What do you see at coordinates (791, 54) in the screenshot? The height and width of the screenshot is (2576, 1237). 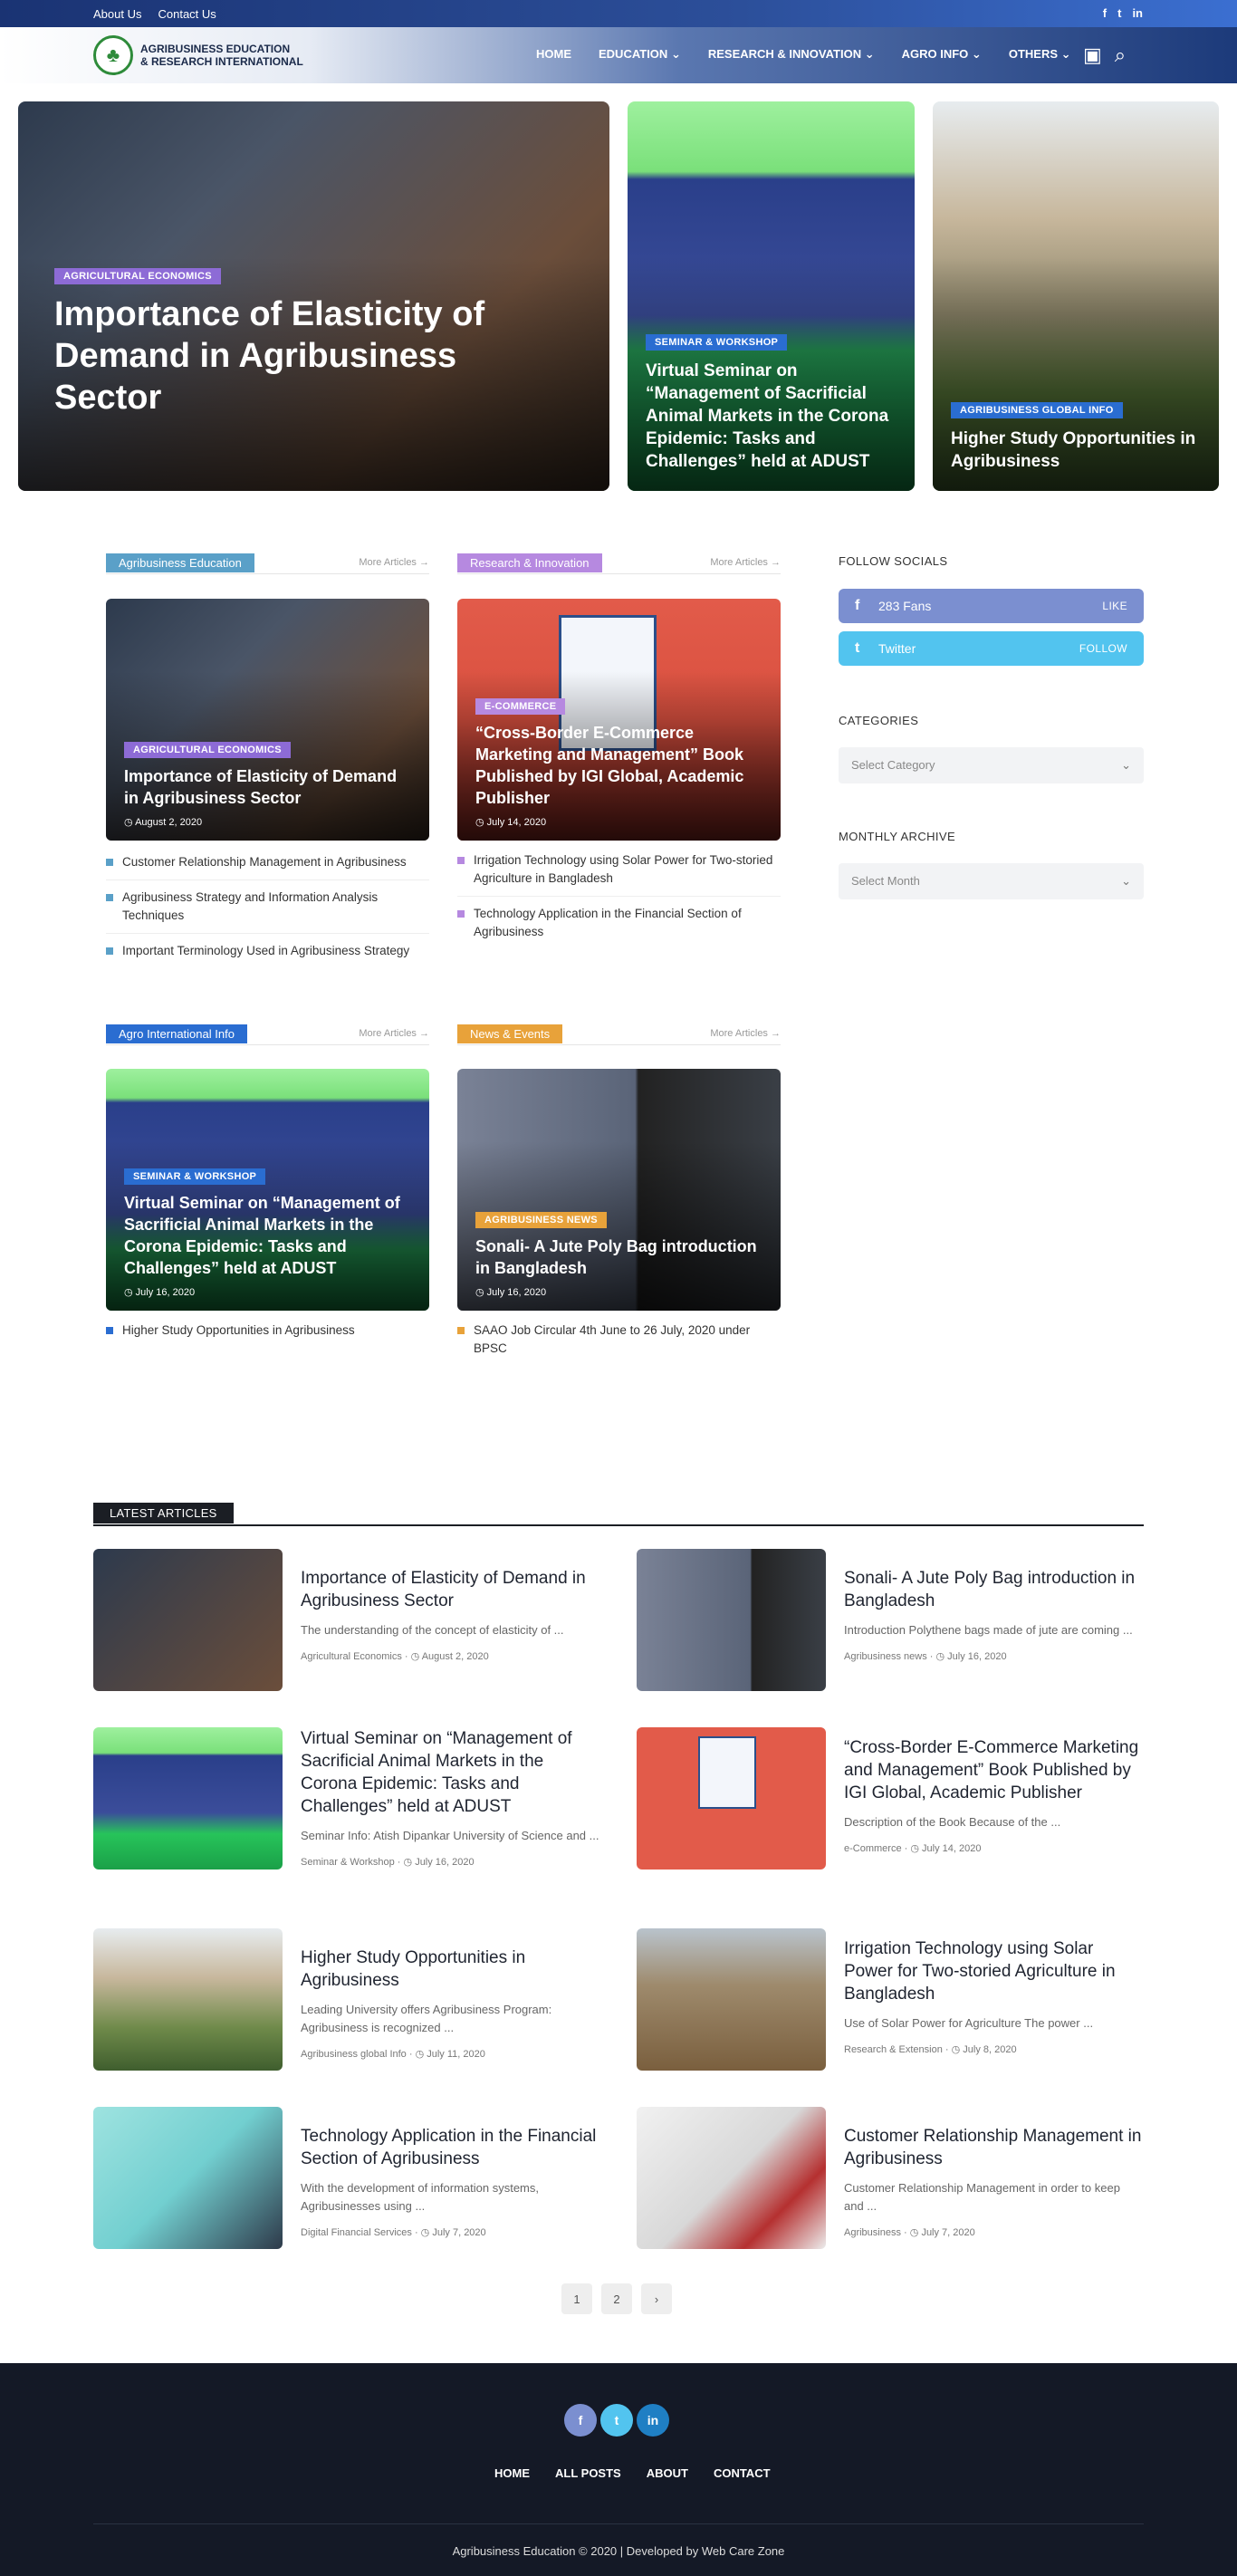 I see `nav-research: RESEARCH & INNOVATION ⌄` at bounding box center [791, 54].